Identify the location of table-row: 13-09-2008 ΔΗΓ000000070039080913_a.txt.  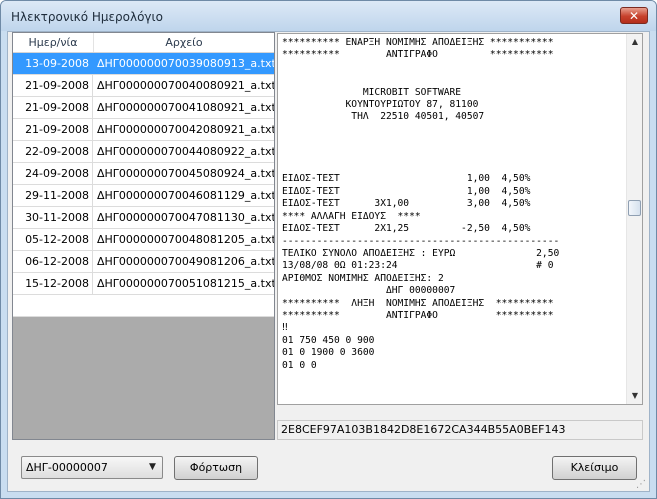
(143, 64).